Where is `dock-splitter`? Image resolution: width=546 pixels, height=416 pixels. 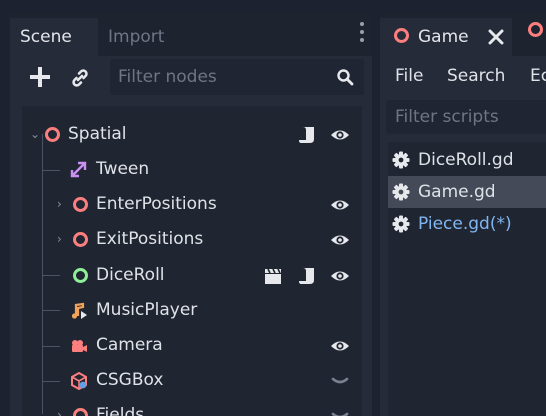 dock-splitter is located at coordinates (376, 208).